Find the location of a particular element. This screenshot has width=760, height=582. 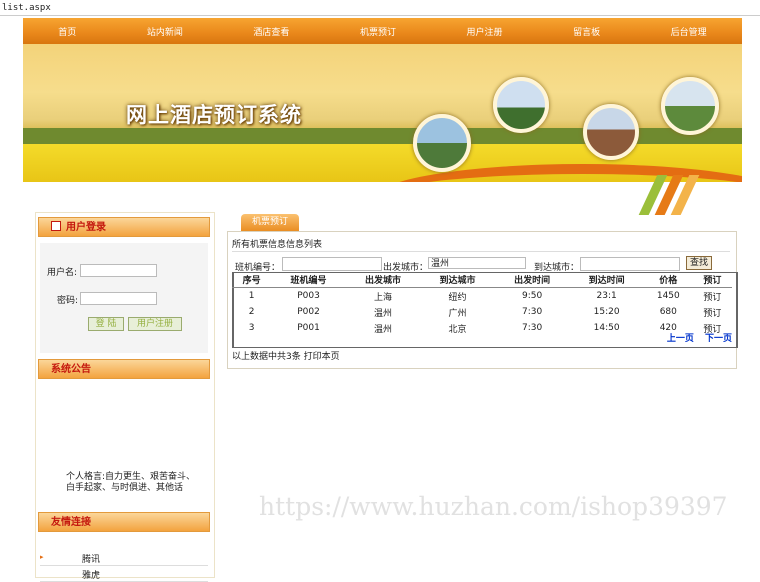

cell-arrive: 23:1 is located at coordinates (606, 296).